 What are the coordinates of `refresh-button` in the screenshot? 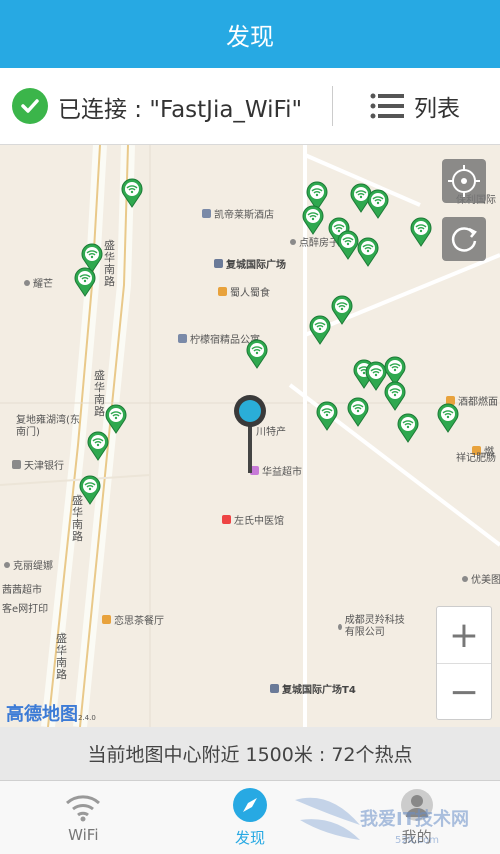 It's located at (464, 239).